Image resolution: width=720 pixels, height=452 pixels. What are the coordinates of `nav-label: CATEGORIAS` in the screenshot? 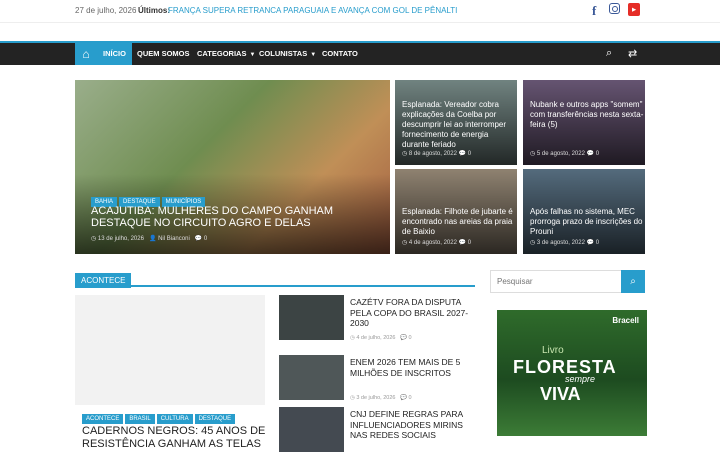 It's located at (222, 53).